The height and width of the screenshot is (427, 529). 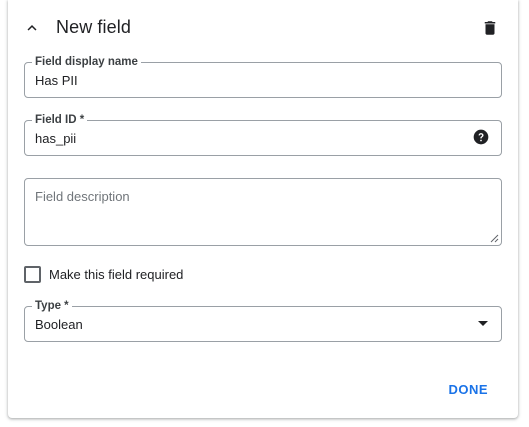 What do you see at coordinates (263, 76) in the screenshot?
I see `display-name-field: Field display name Has PII` at bounding box center [263, 76].